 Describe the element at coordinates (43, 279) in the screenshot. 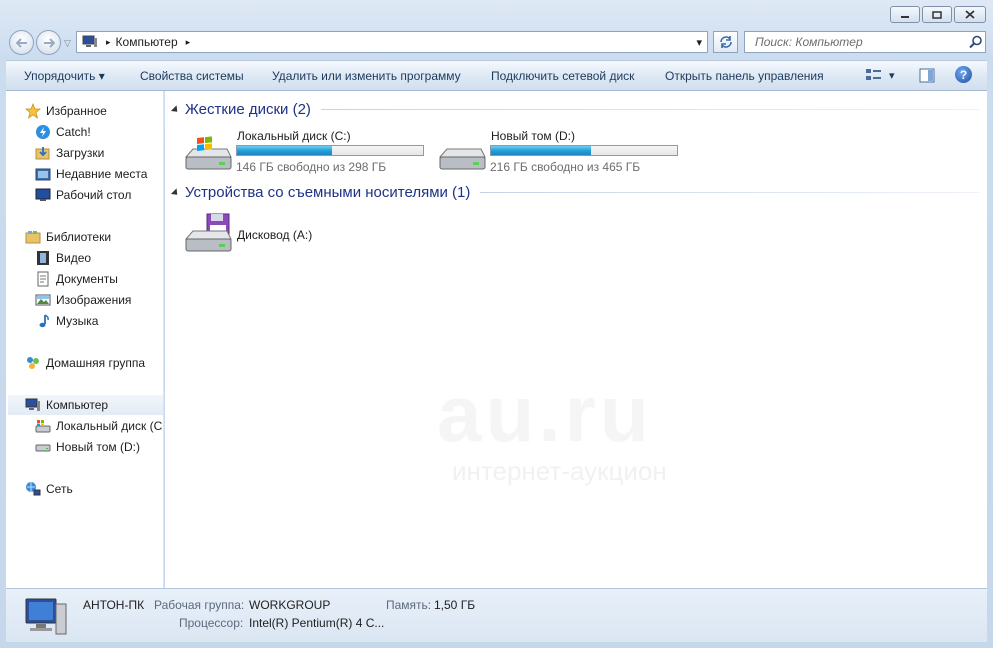

I see `documents-icon` at that location.